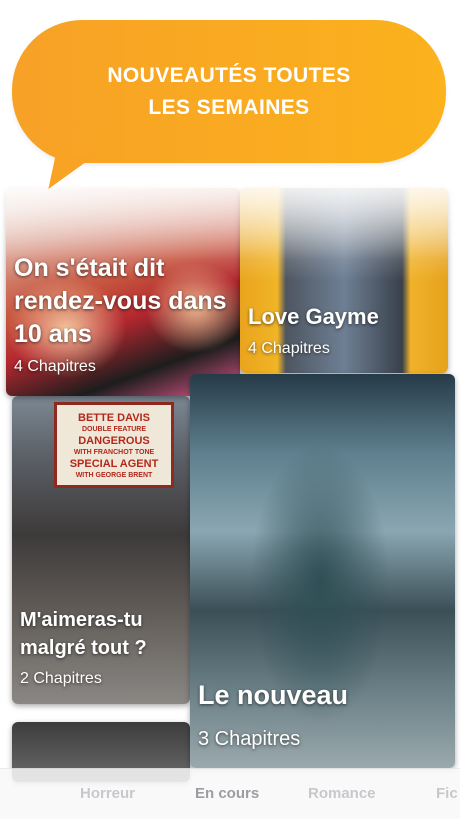 The image size is (460, 819). What do you see at coordinates (227, 793) in the screenshot?
I see `tab-en-cours: En cours` at bounding box center [227, 793].